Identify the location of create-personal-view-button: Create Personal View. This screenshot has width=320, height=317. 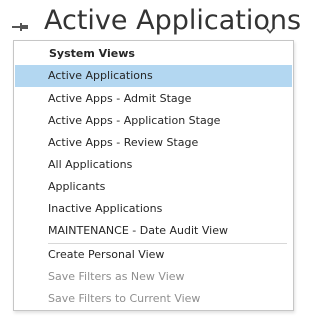
(153, 255).